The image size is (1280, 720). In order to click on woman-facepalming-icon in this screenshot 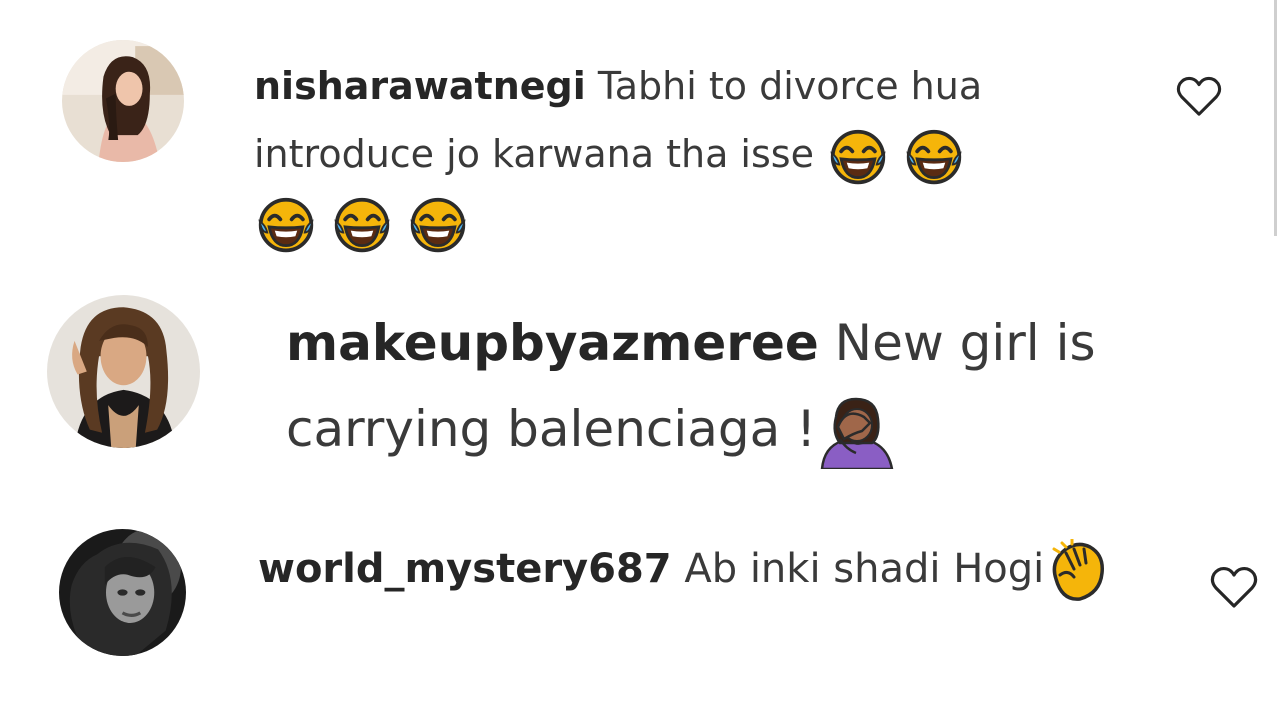, I will do `click(856, 433)`.